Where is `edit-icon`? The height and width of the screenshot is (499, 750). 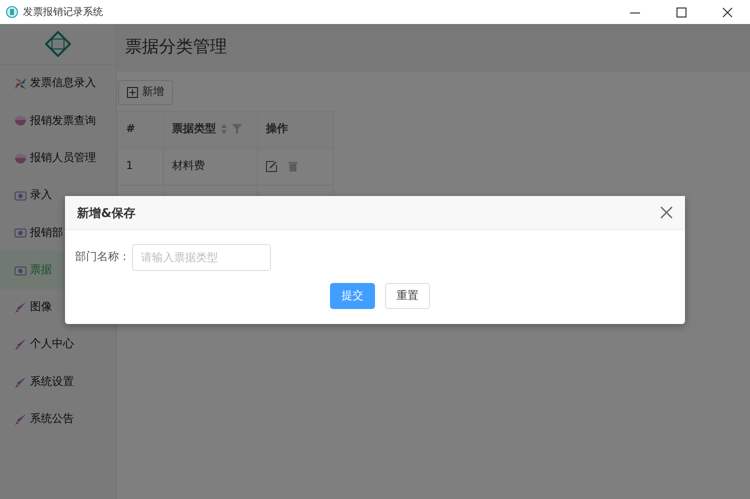
edit-icon is located at coordinates (271, 166).